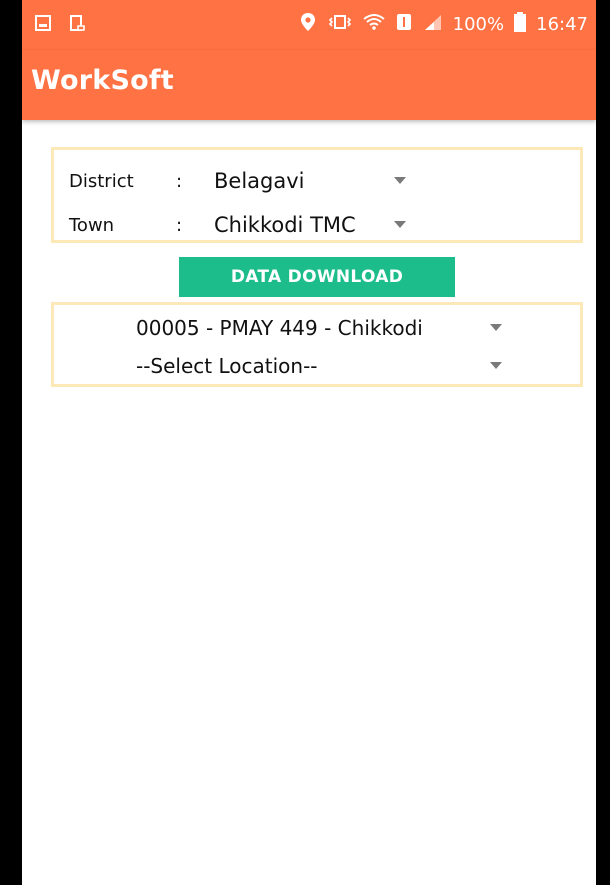  What do you see at coordinates (520, 24) in the screenshot?
I see `battery-icon` at bounding box center [520, 24].